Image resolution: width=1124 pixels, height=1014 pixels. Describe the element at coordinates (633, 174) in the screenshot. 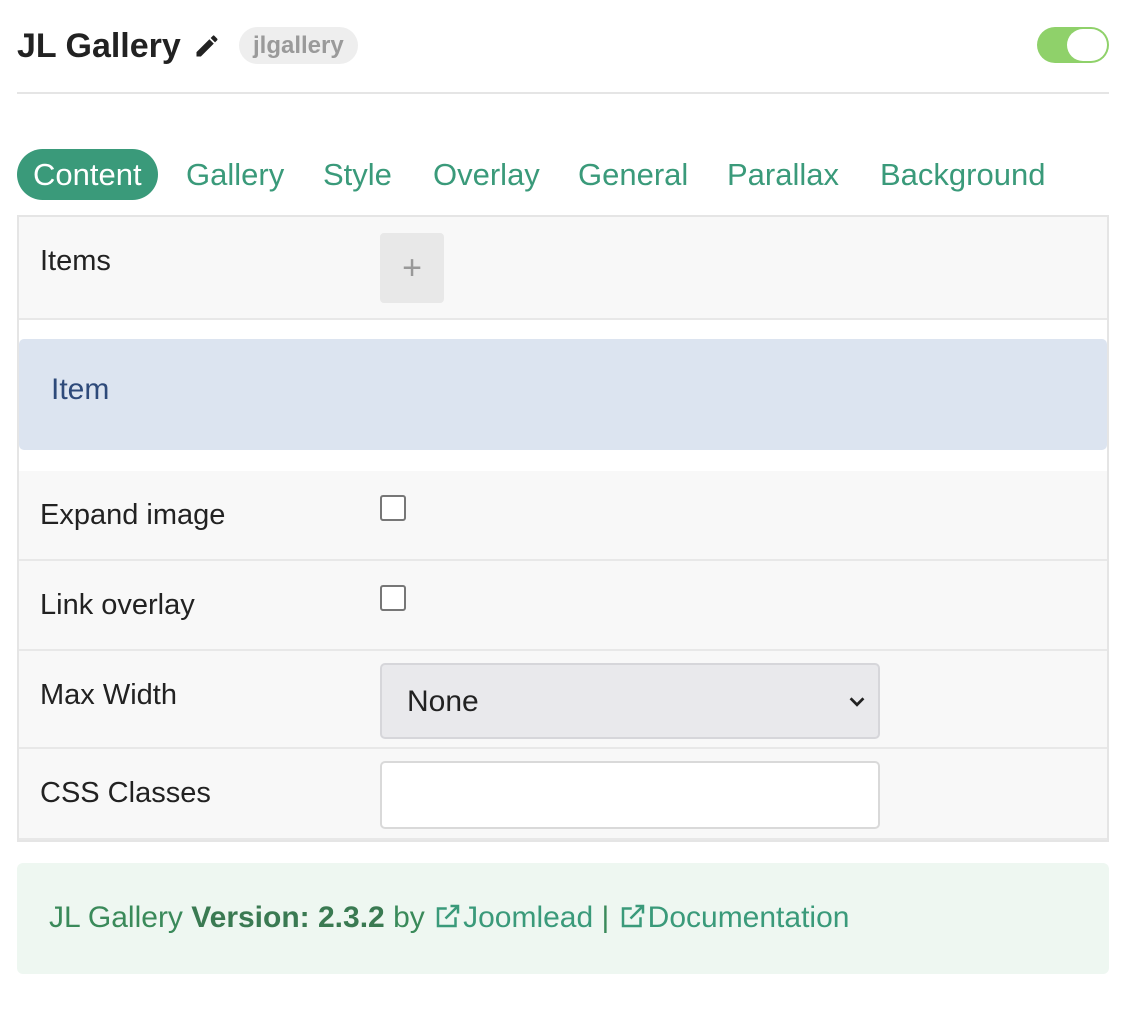

I see `tab-general: General` at that location.